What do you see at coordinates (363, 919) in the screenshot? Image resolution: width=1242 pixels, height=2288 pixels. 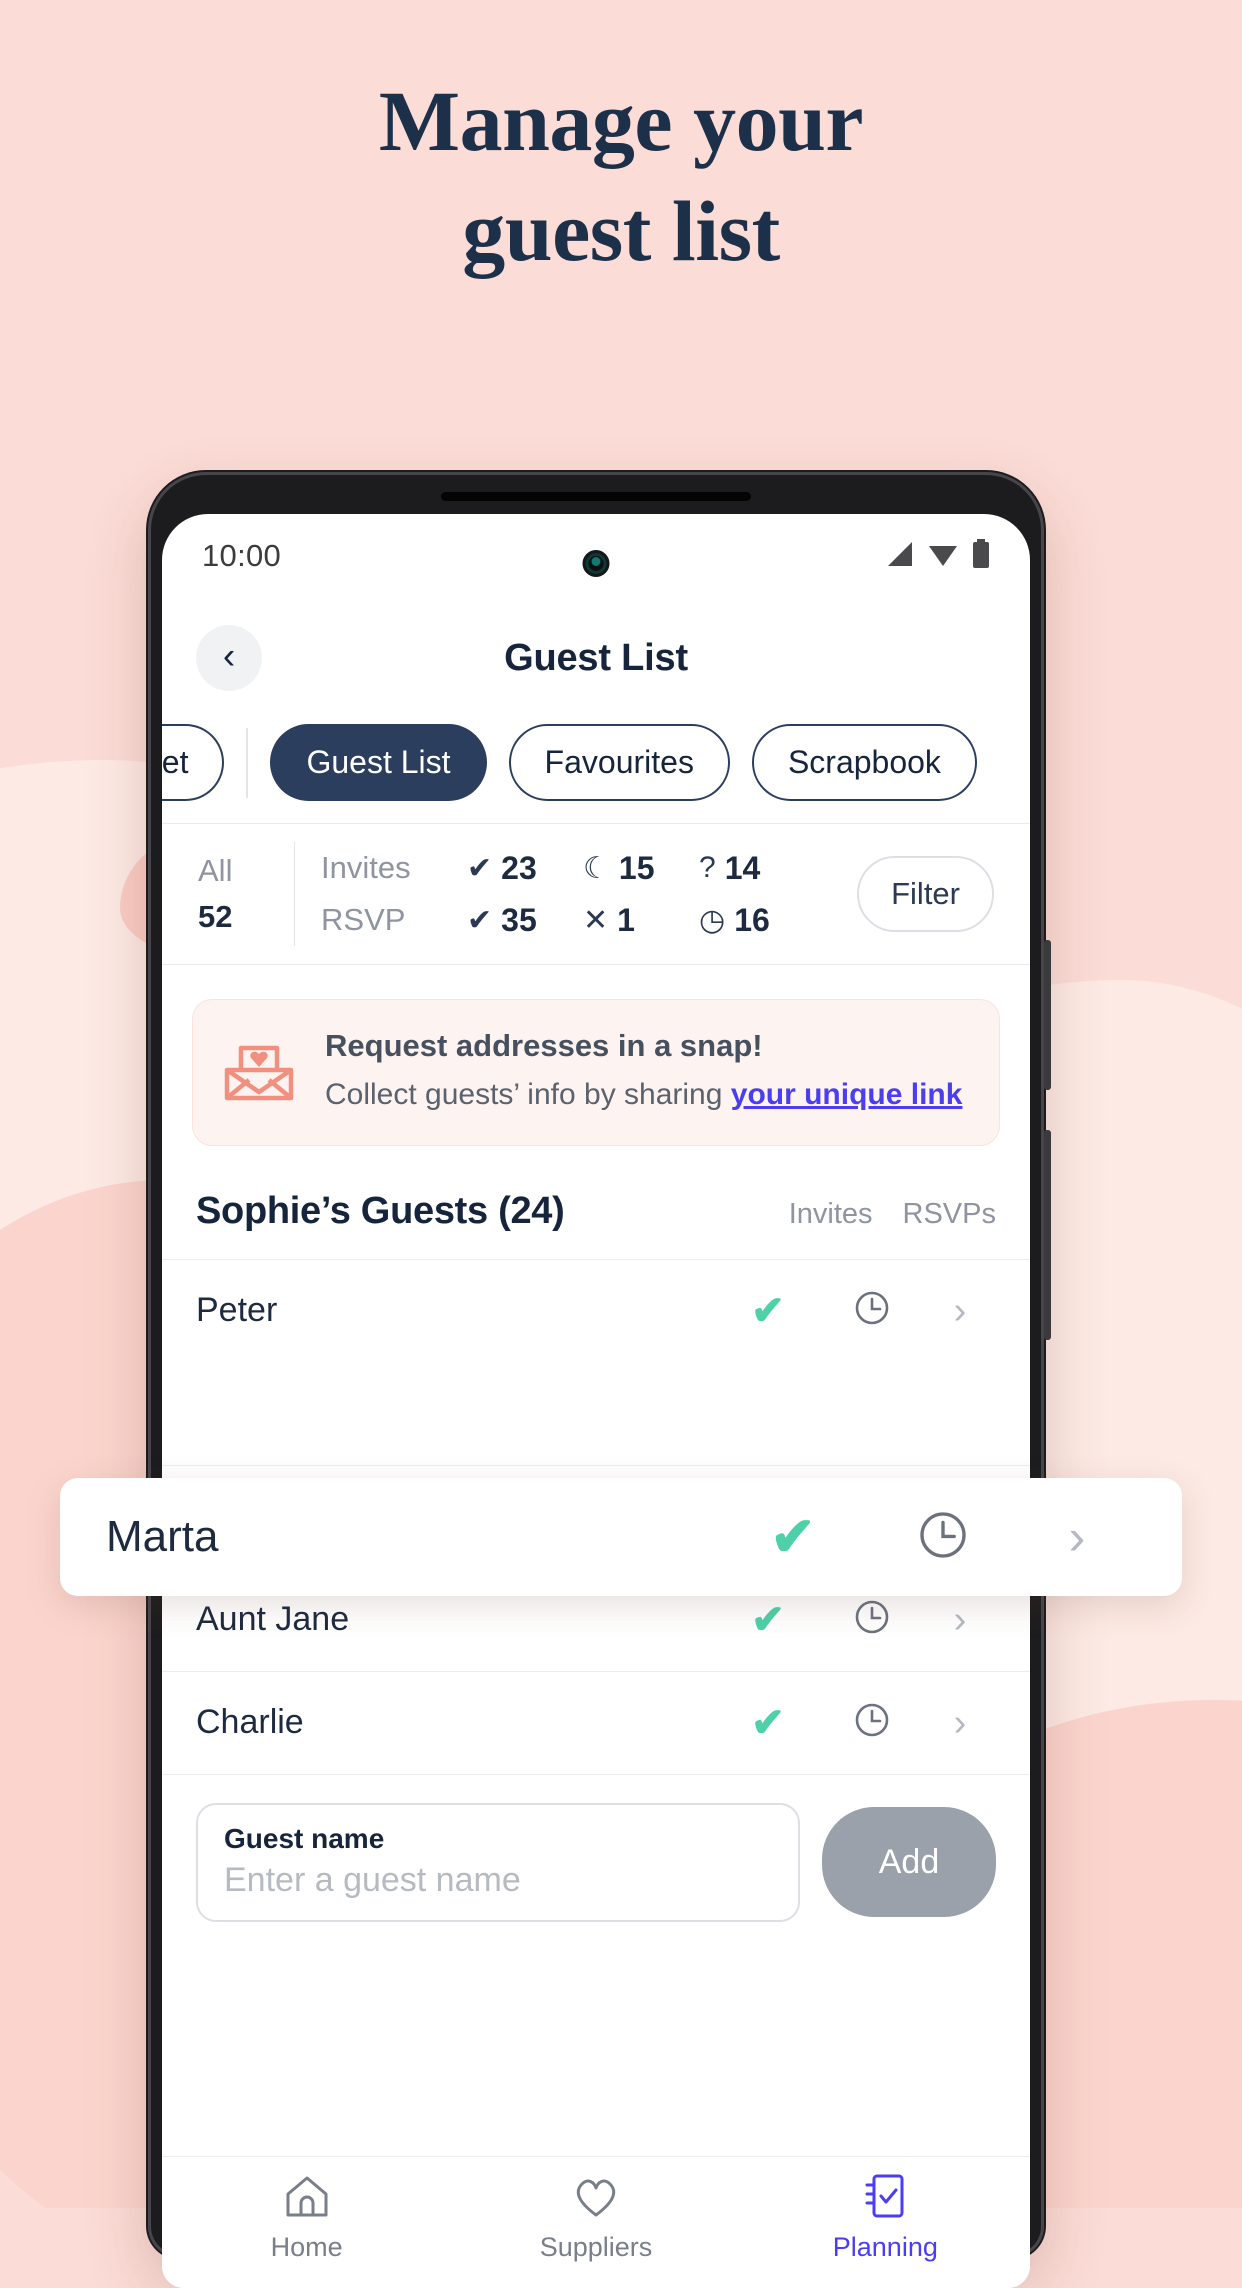 I see `stats-row-rsvp-label: RSVP` at bounding box center [363, 919].